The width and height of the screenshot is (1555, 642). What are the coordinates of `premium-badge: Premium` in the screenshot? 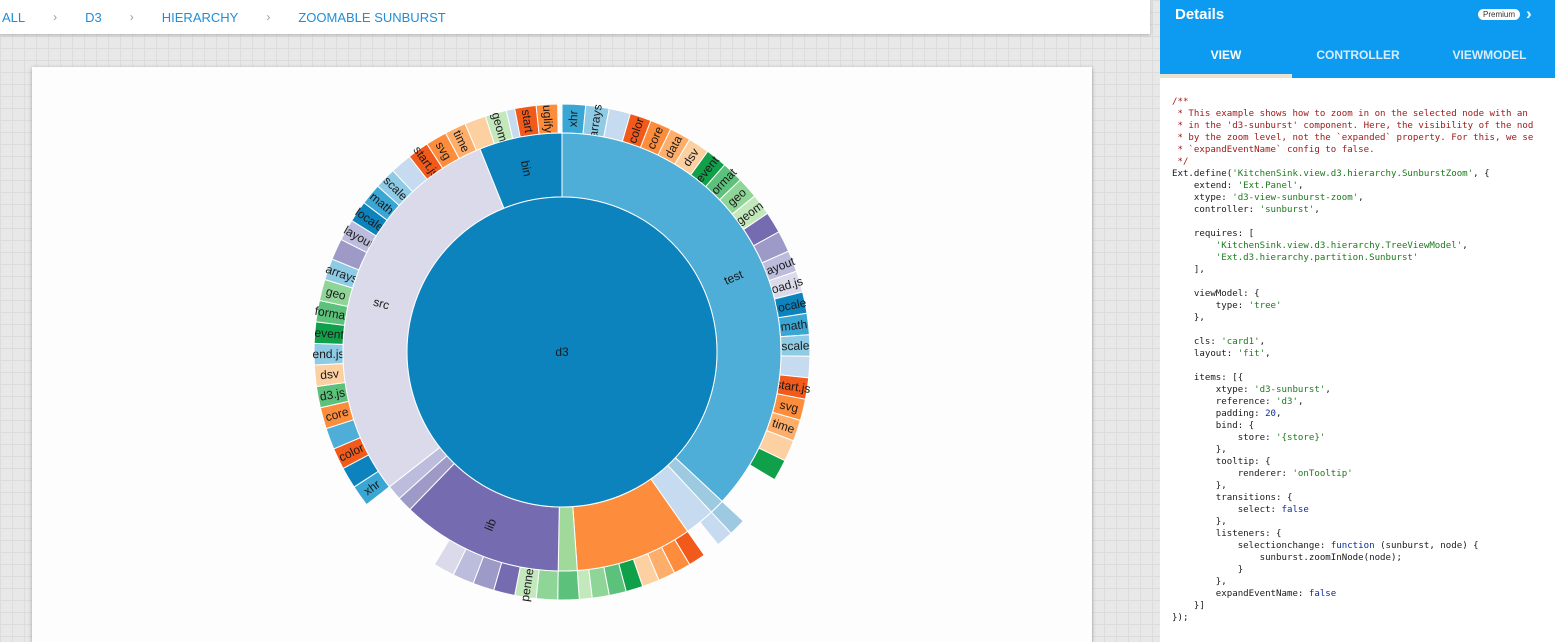 It's located at (1499, 14).